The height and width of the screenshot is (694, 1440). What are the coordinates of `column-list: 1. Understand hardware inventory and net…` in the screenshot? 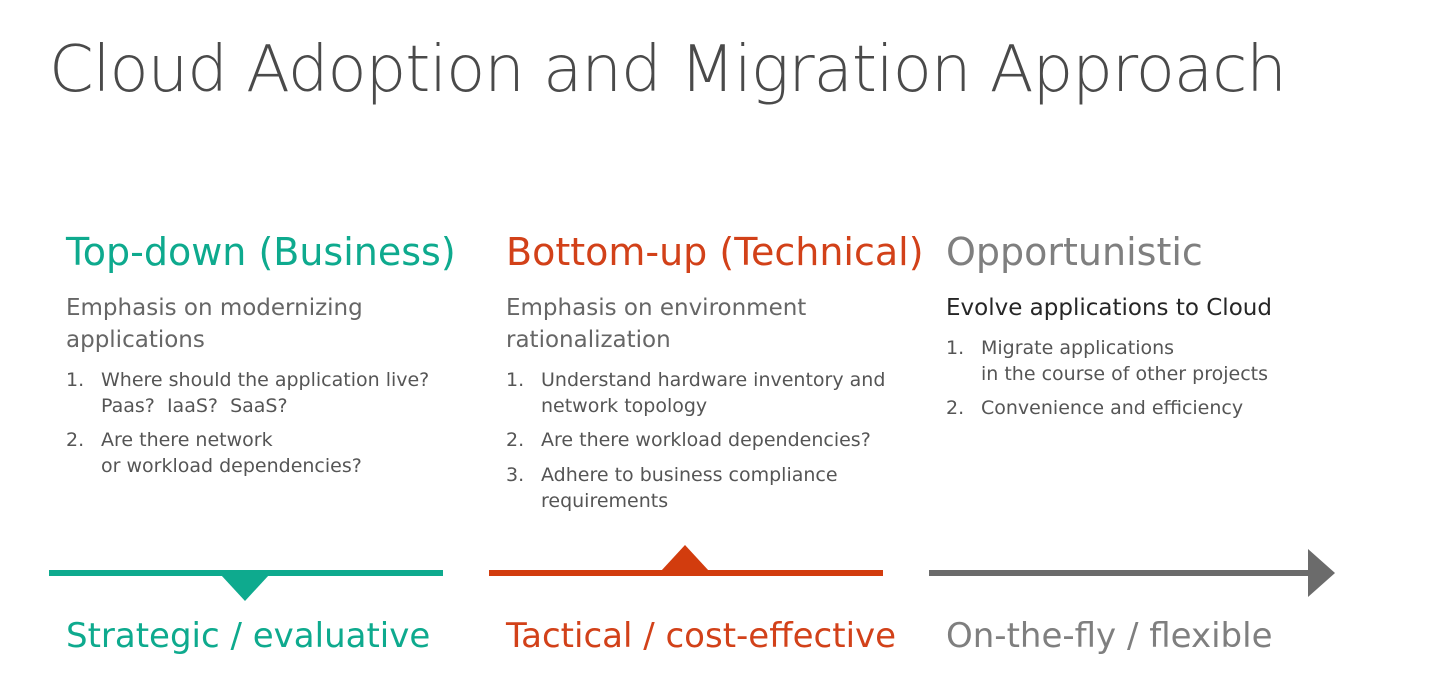 It's located at (716, 441).